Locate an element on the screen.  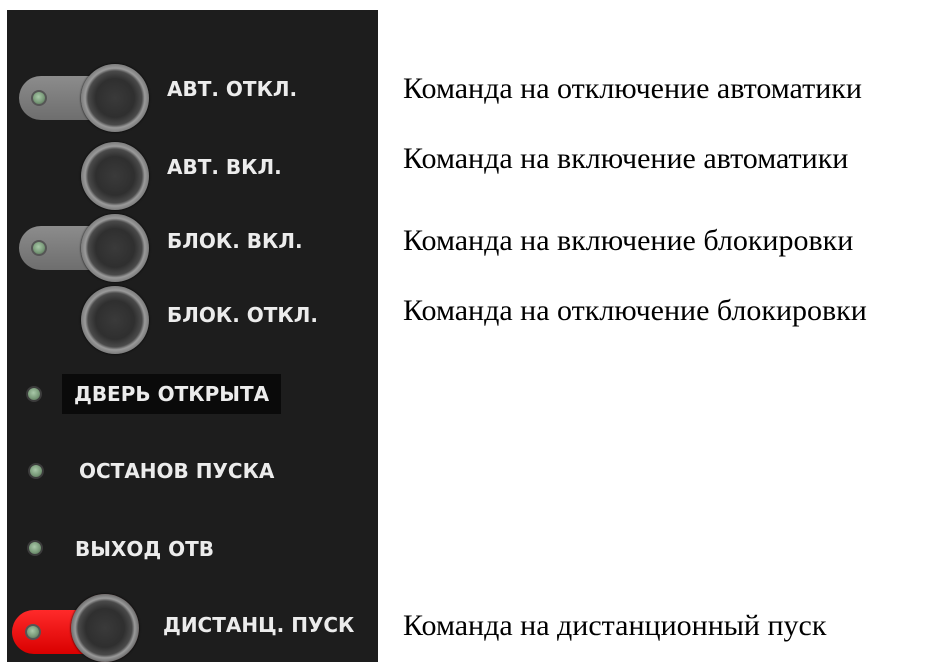
block-on-indicator-led is located at coordinates (39, 248).